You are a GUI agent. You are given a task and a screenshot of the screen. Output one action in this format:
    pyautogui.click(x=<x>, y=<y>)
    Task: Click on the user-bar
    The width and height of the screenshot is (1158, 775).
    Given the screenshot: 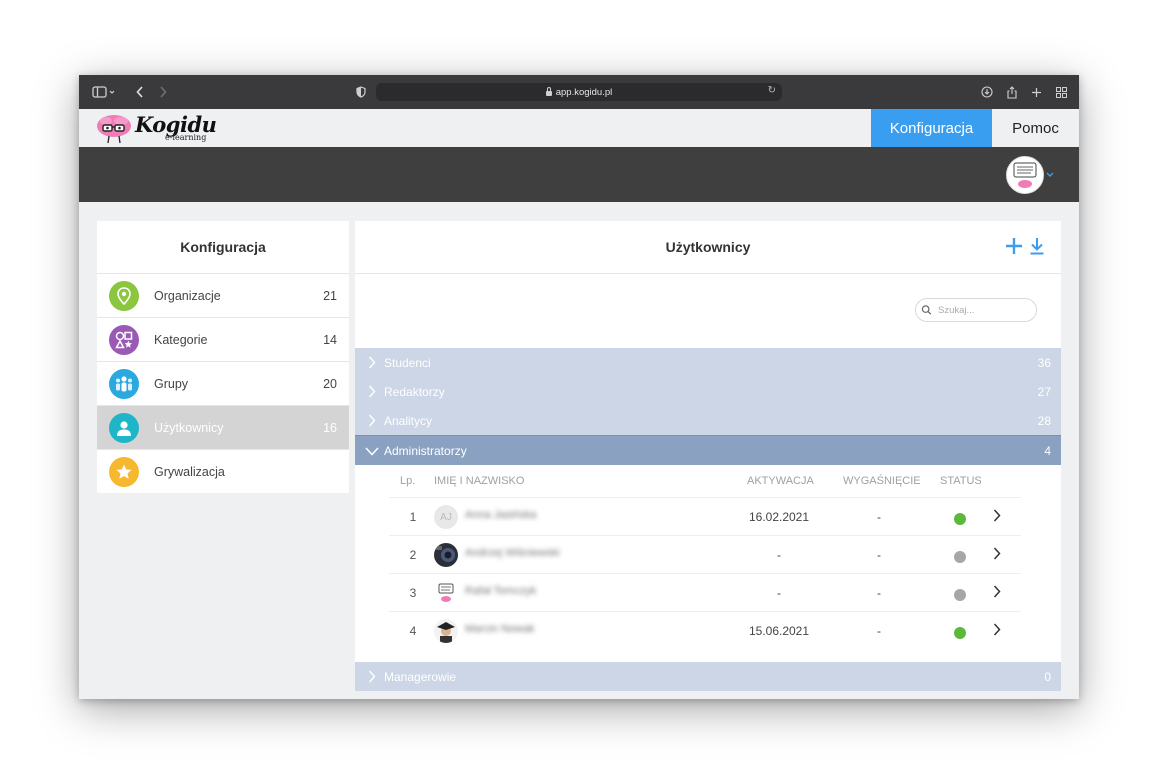 What is the action you would take?
    pyautogui.click(x=579, y=174)
    